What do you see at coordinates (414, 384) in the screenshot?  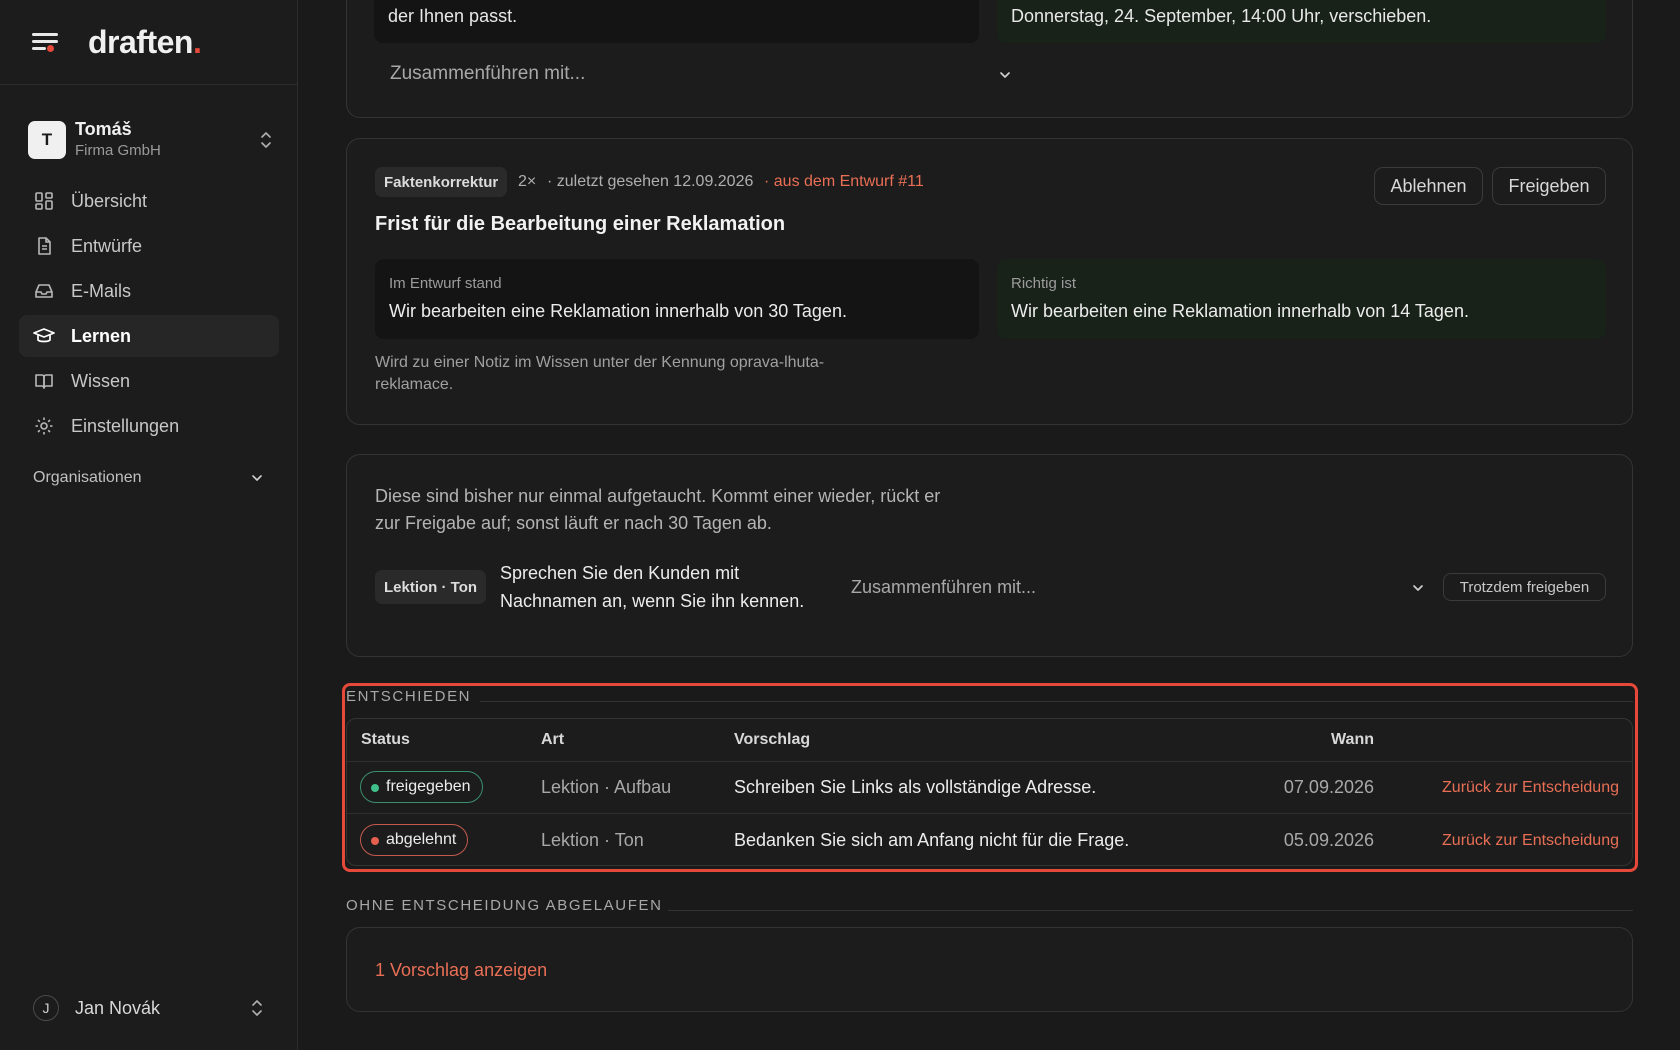 I see `note-line-2: reklamace.` at bounding box center [414, 384].